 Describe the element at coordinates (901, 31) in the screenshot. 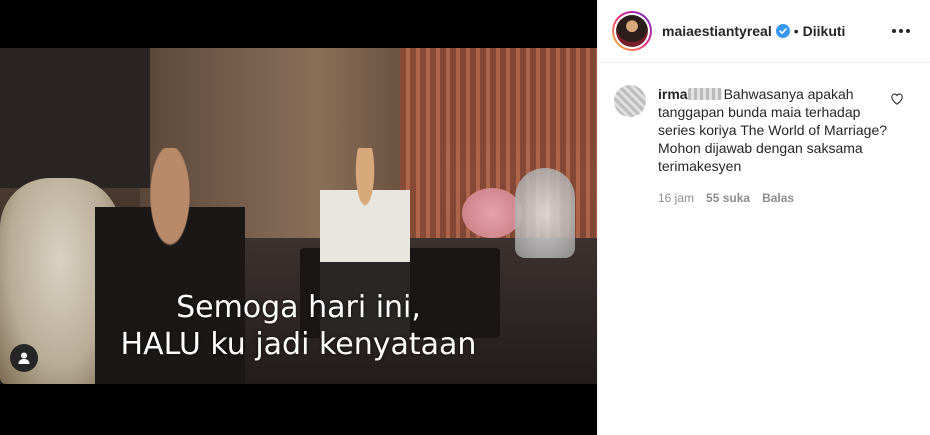

I see `more-options-button` at that location.